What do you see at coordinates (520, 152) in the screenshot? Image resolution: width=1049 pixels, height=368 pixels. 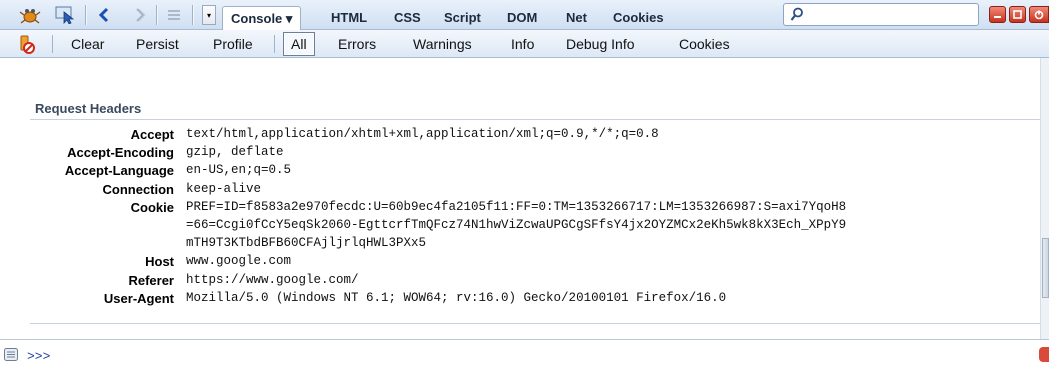 I see `header-row: Accept-Encoding gzip, deflate` at bounding box center [520, 152].